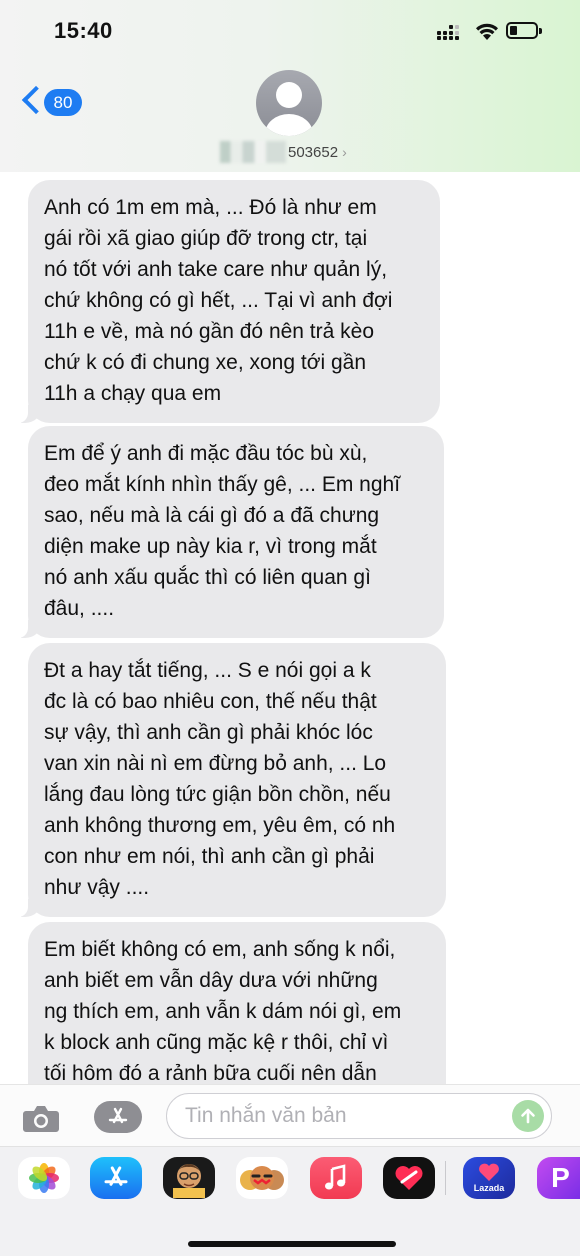  I want to click on photos-app, so click(44, 1178).